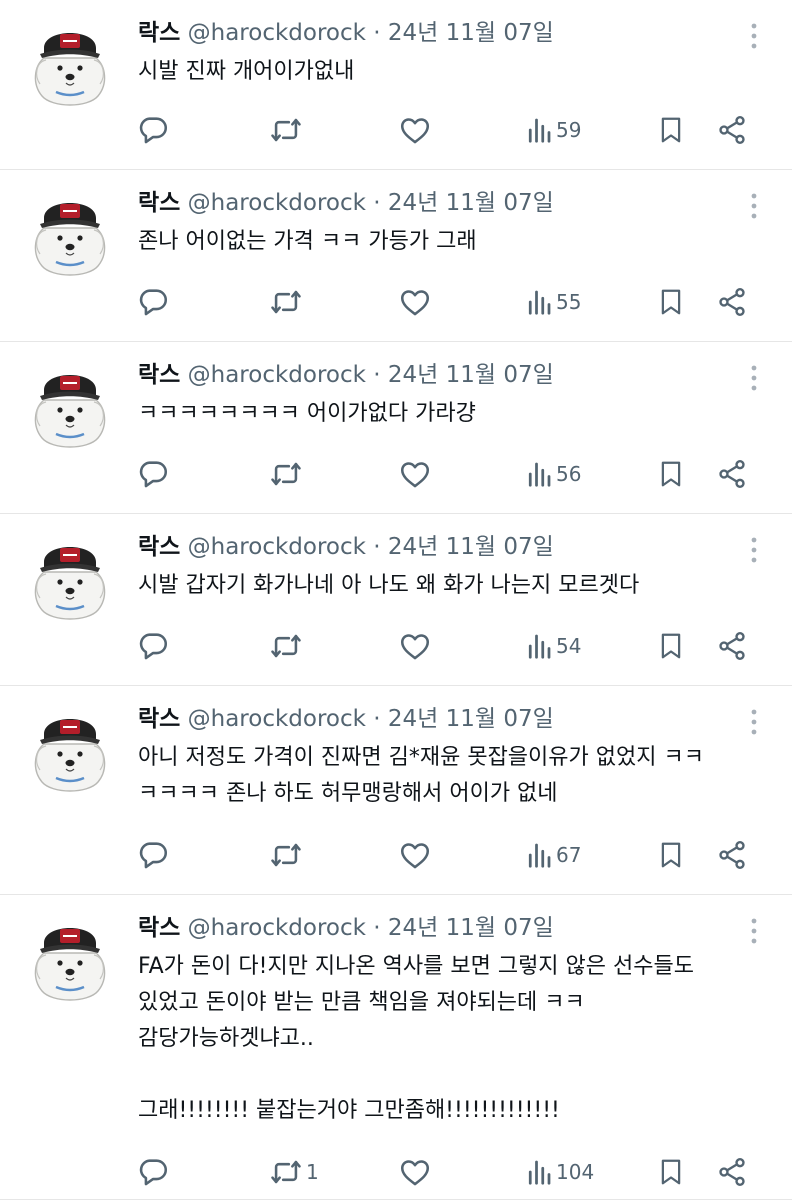 This screenshot has width=792, height=1200. What do you see at coordinates (396, 302) in the screenshot?
I see `tweet-actions: 55` at bounding box center [396, 302].